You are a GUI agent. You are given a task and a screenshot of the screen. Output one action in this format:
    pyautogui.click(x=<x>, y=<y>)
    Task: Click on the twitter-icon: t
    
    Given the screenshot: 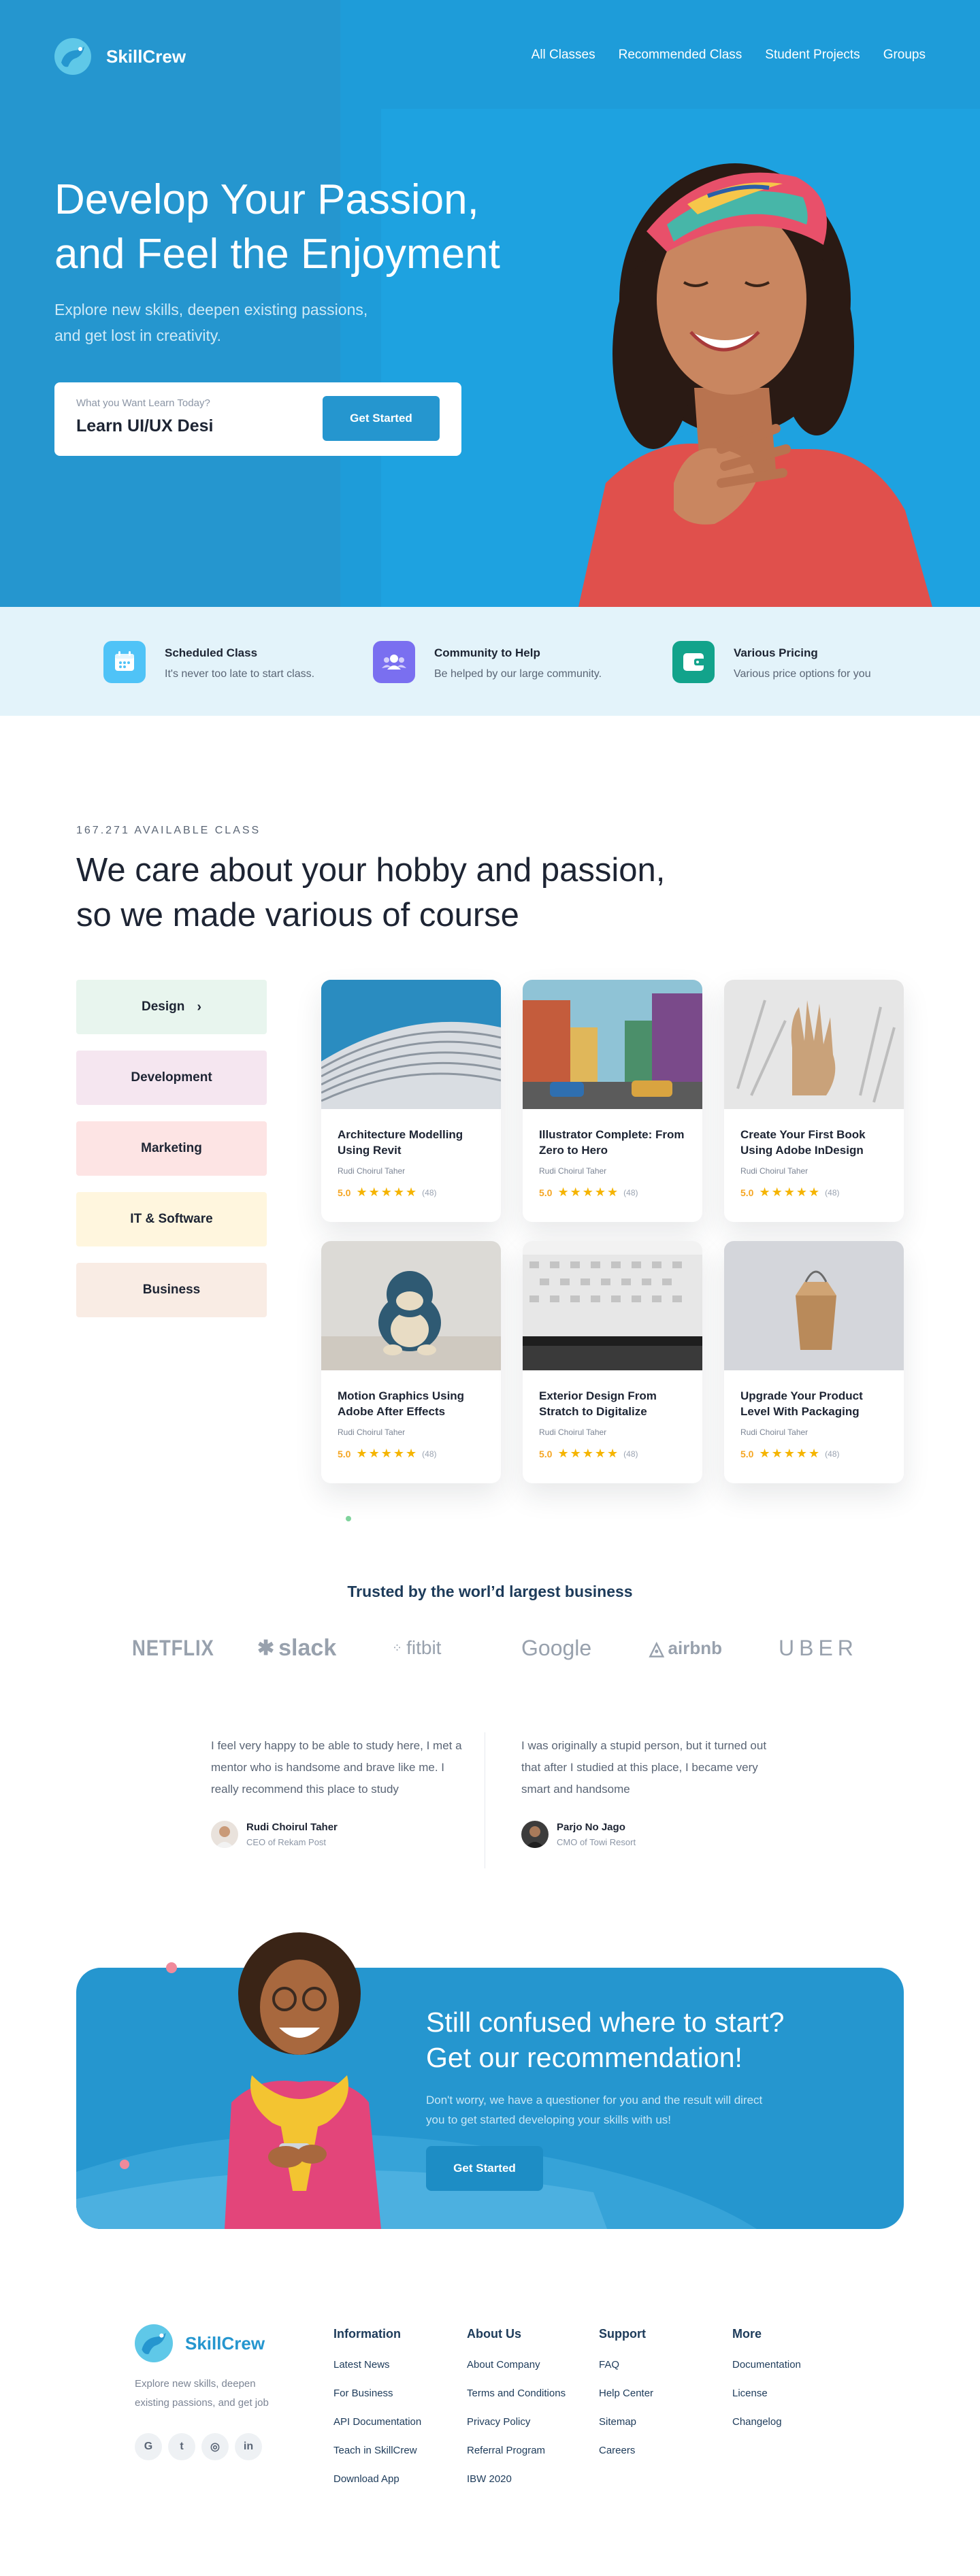 What is the action you would take?
    pyautogui.click(x=182, y=2447)
    